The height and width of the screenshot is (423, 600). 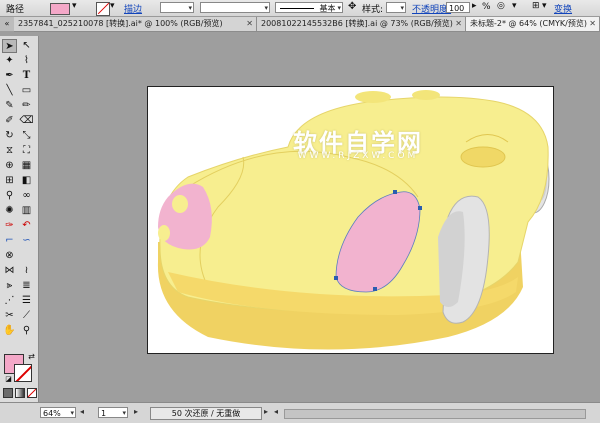 What do you see at coordinates (9, 106) in the screenshot?
I see `paintbrush-tool-icon: ✎` at bounding box center [9, 106].